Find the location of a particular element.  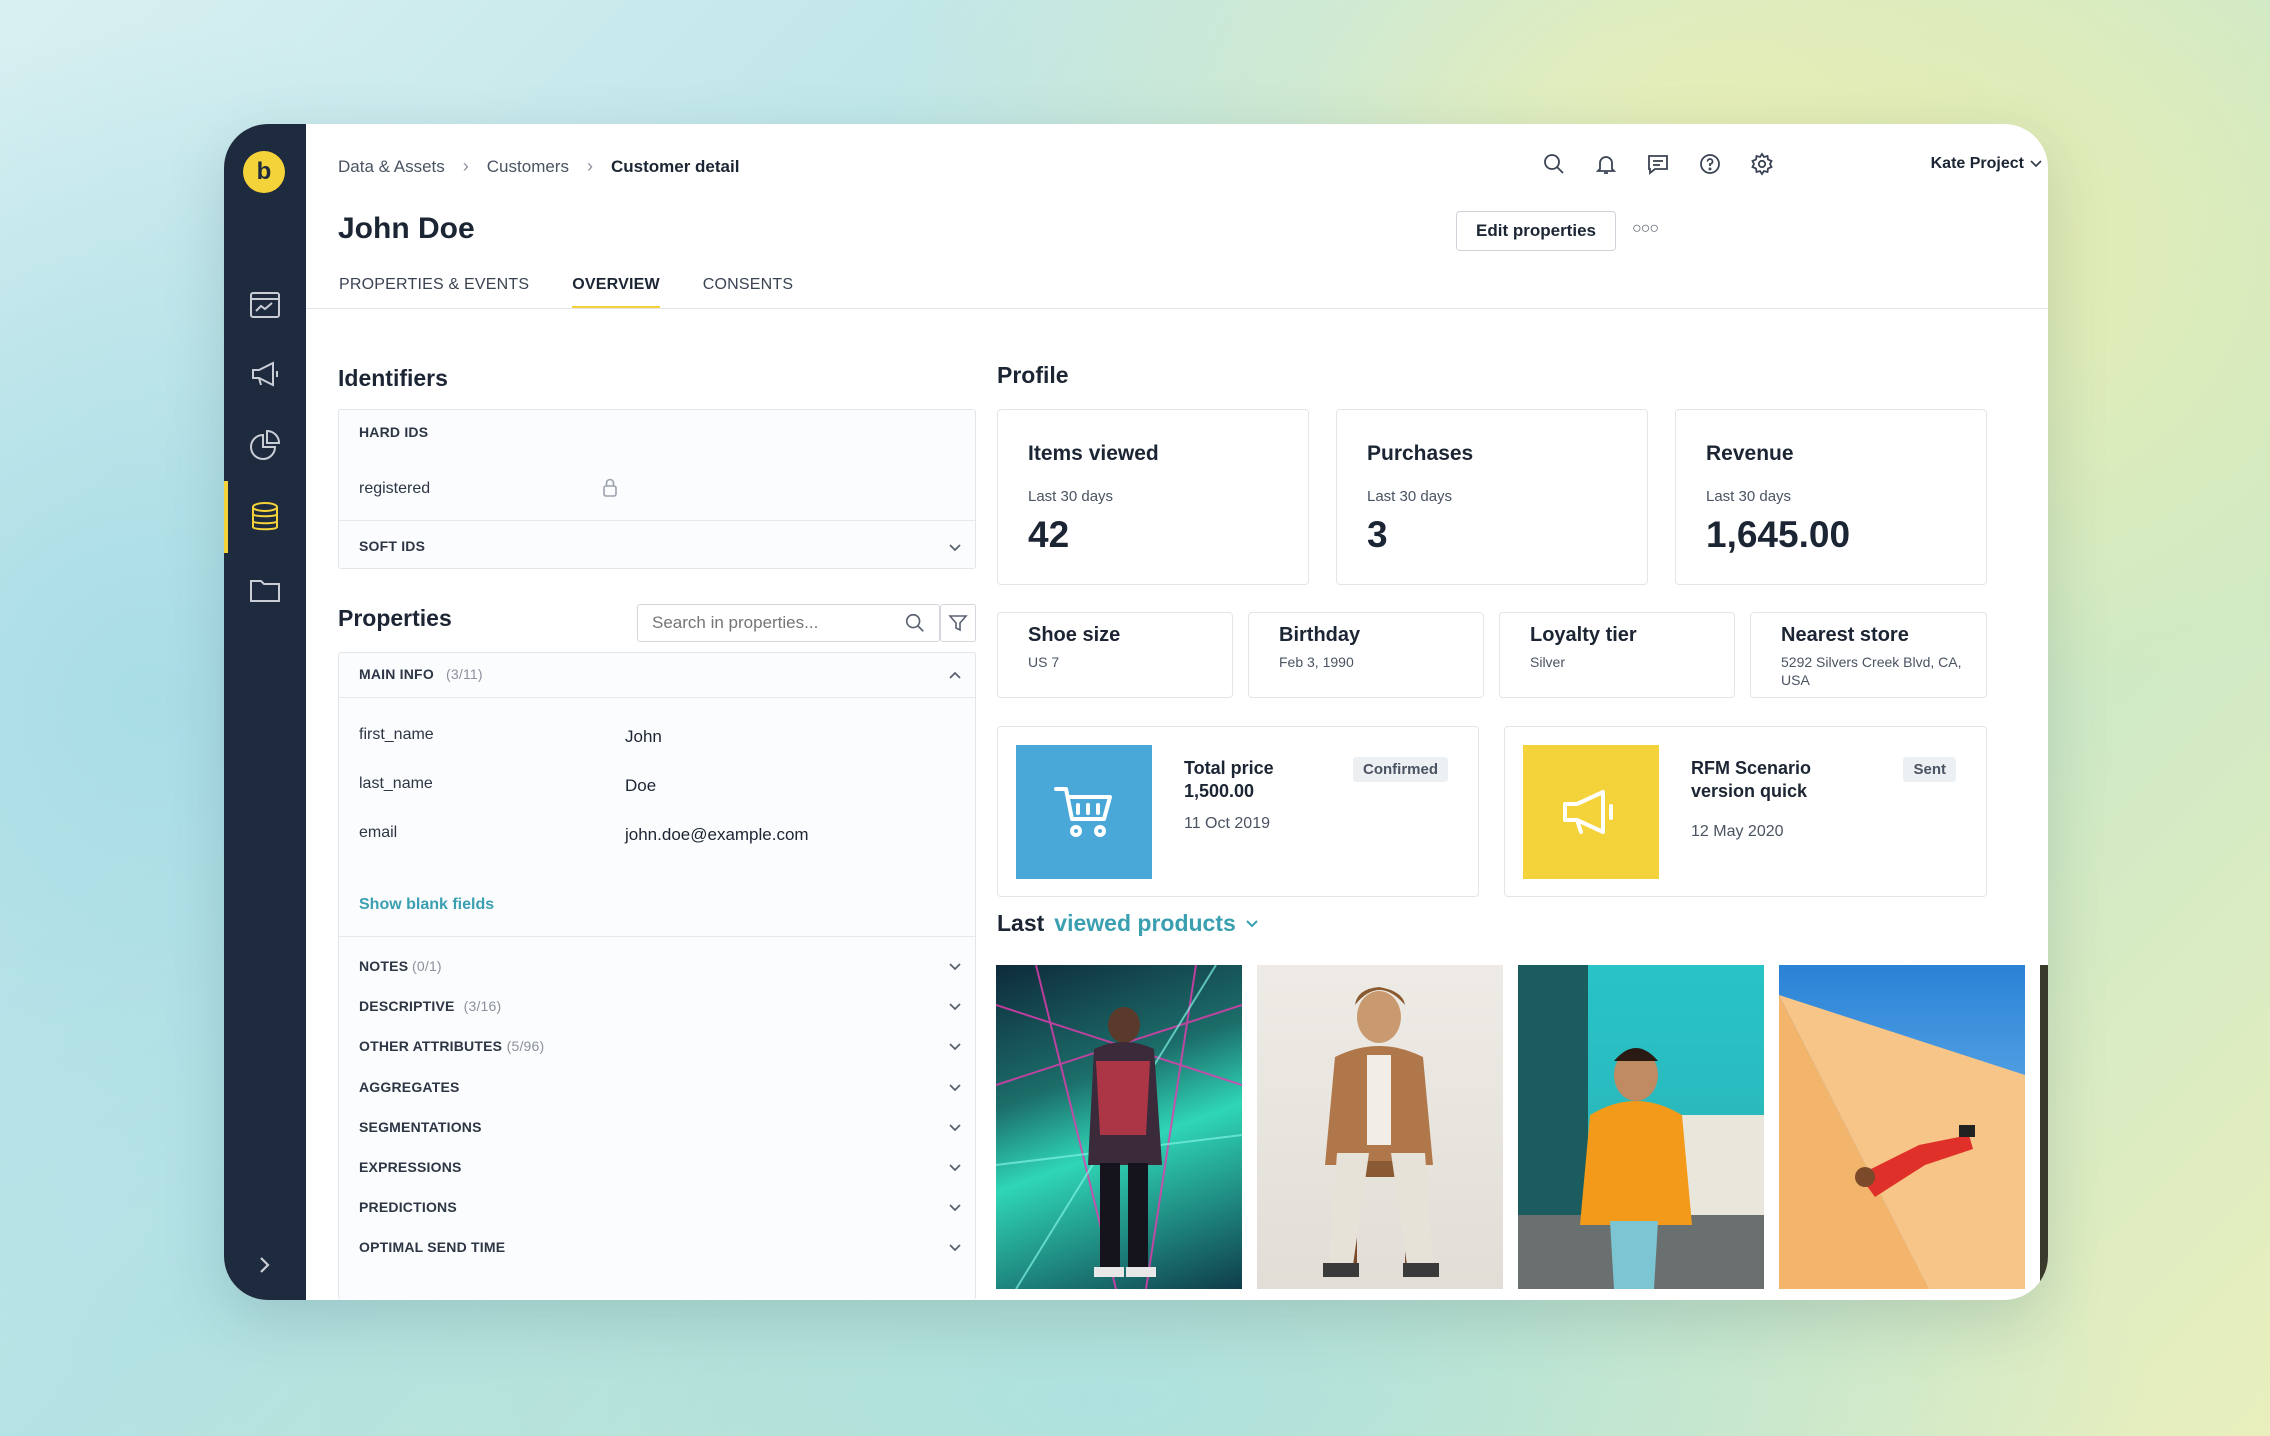

main-info-header: MAIN INFO (3/11) is located at coordinates (421, 674).